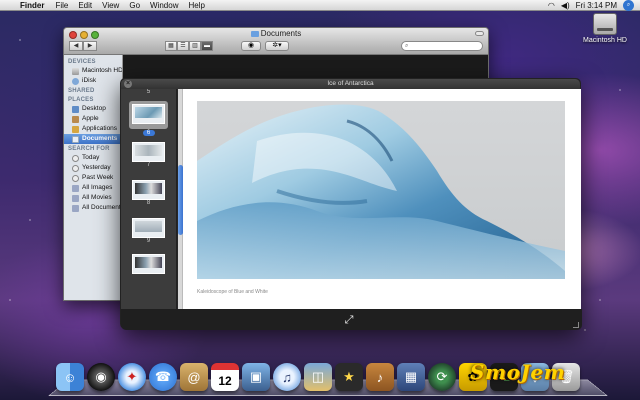 This screenshot has height=400, width=640. What do you see at coordinates (565, 5) in the screenshot?
I see `volume-icon: ◀)` at bounding box center [565, 5].